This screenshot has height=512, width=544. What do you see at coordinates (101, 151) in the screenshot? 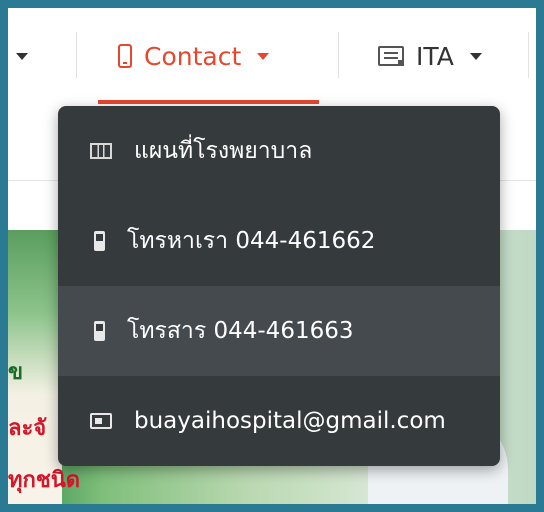
I see `map-icon` at bounding box center [101, 151].